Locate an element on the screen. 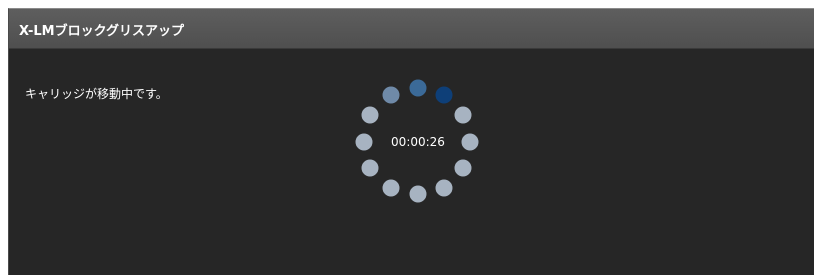 Image resolution: width=814 pixels, height=275 pixels. status-message: キャリッジが移動中です。 is located at coordinates (96, 94).